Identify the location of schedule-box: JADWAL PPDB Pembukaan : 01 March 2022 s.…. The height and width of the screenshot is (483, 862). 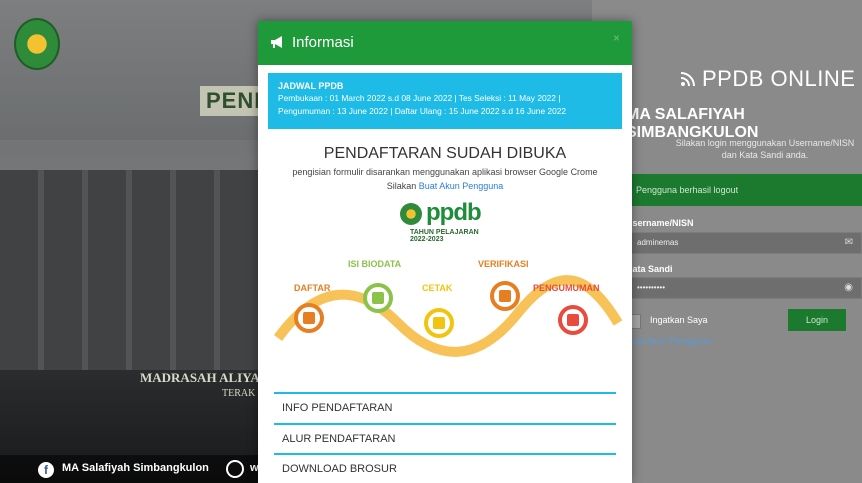
(445, 101).